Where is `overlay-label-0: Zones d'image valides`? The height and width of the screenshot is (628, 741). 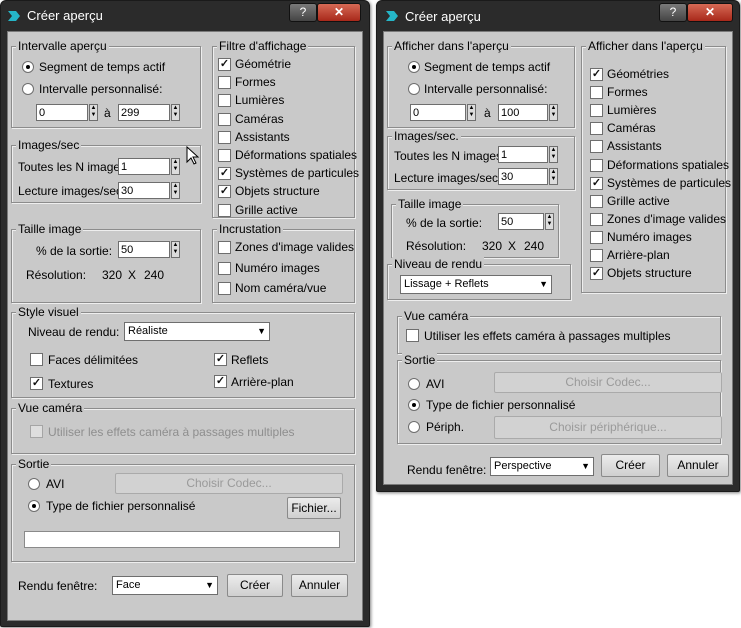 overlay-label-0: Zones d'image valides is located at coordinates (295, 247).